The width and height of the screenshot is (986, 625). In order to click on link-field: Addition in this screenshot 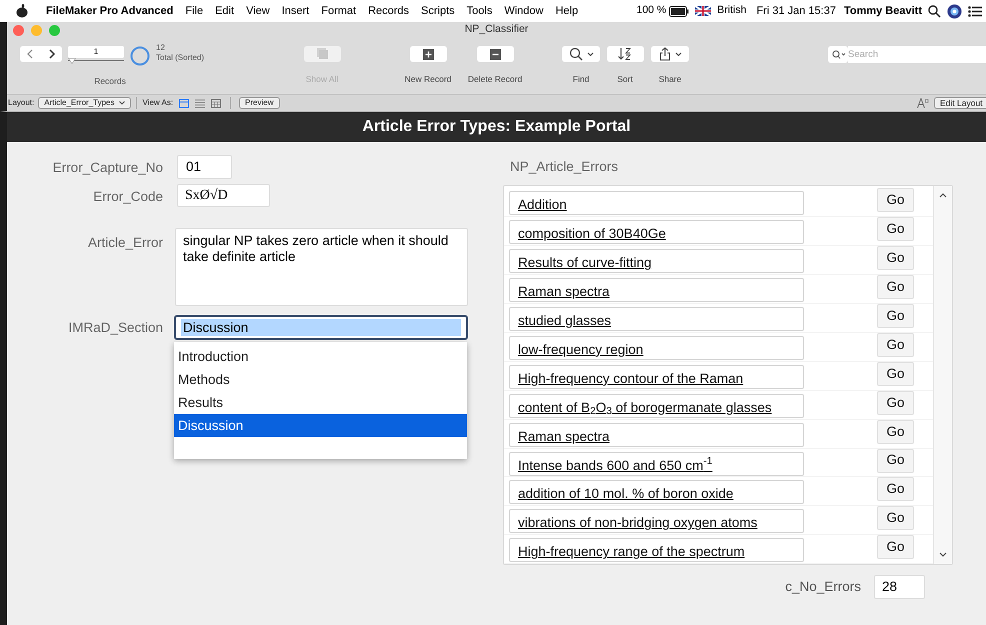, I will do `click(656, 203)`.